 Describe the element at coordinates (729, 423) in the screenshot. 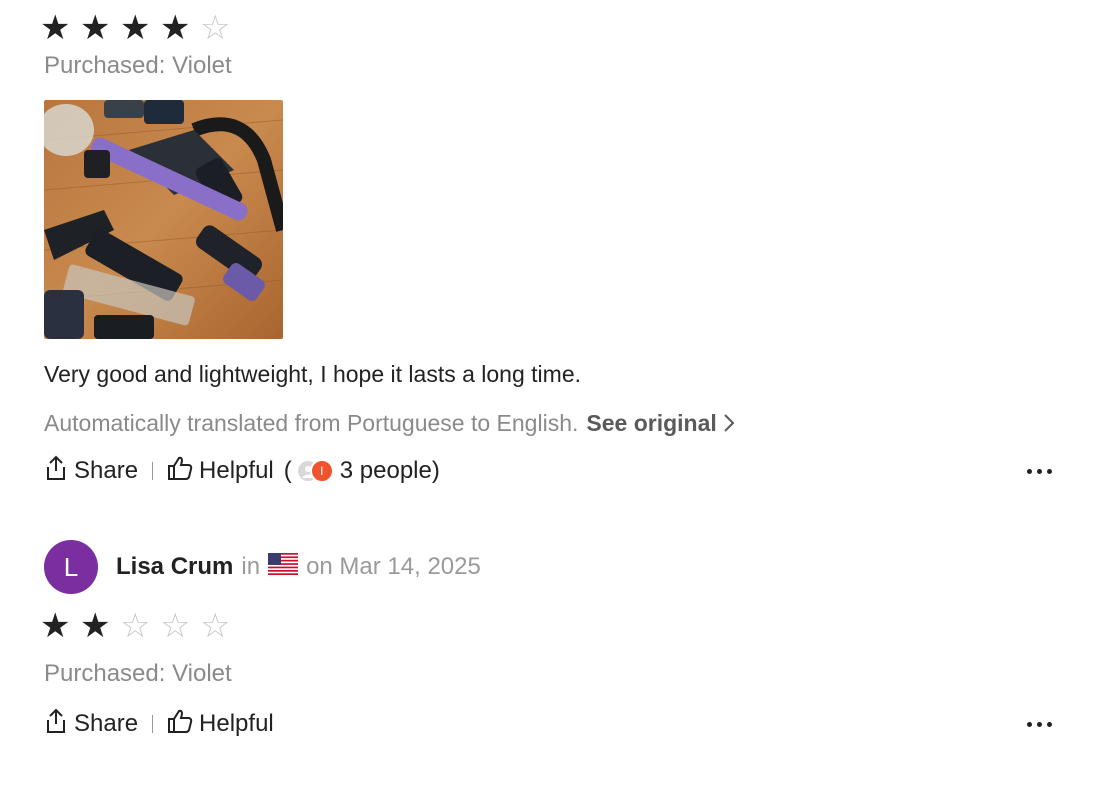

I see `chevron-right-icon` at that location.